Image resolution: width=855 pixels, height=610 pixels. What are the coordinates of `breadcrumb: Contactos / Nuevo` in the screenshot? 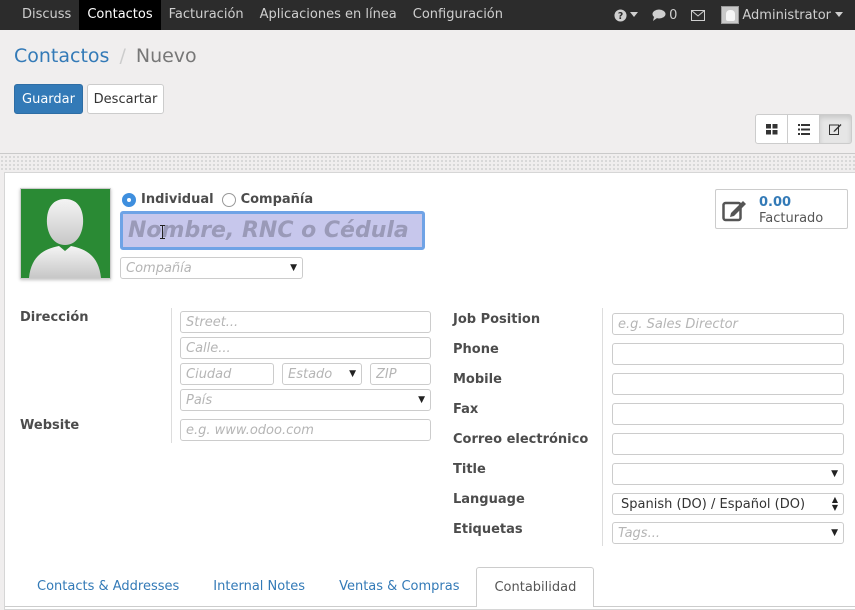 It's located at (105, 56).